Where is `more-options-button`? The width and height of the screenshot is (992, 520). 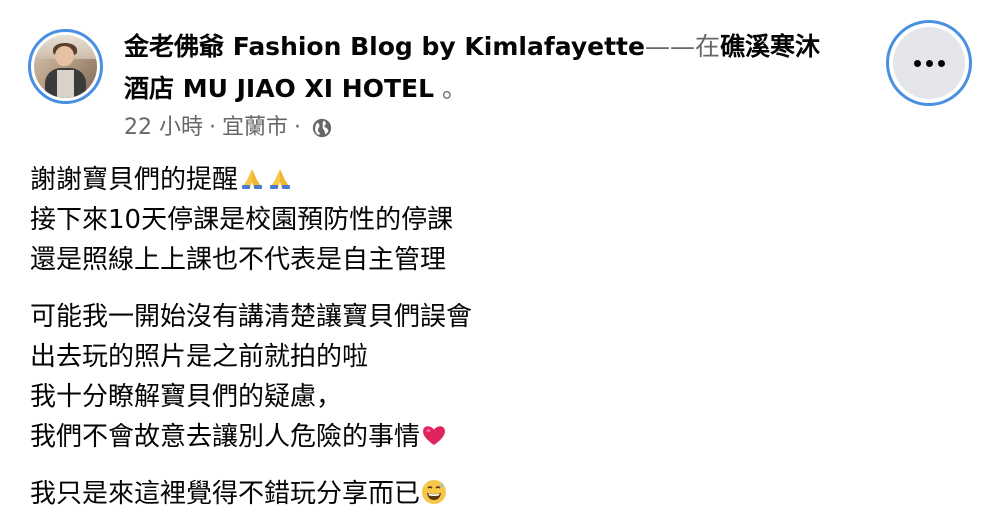
more-options-button is located at coordinates (929, 63).